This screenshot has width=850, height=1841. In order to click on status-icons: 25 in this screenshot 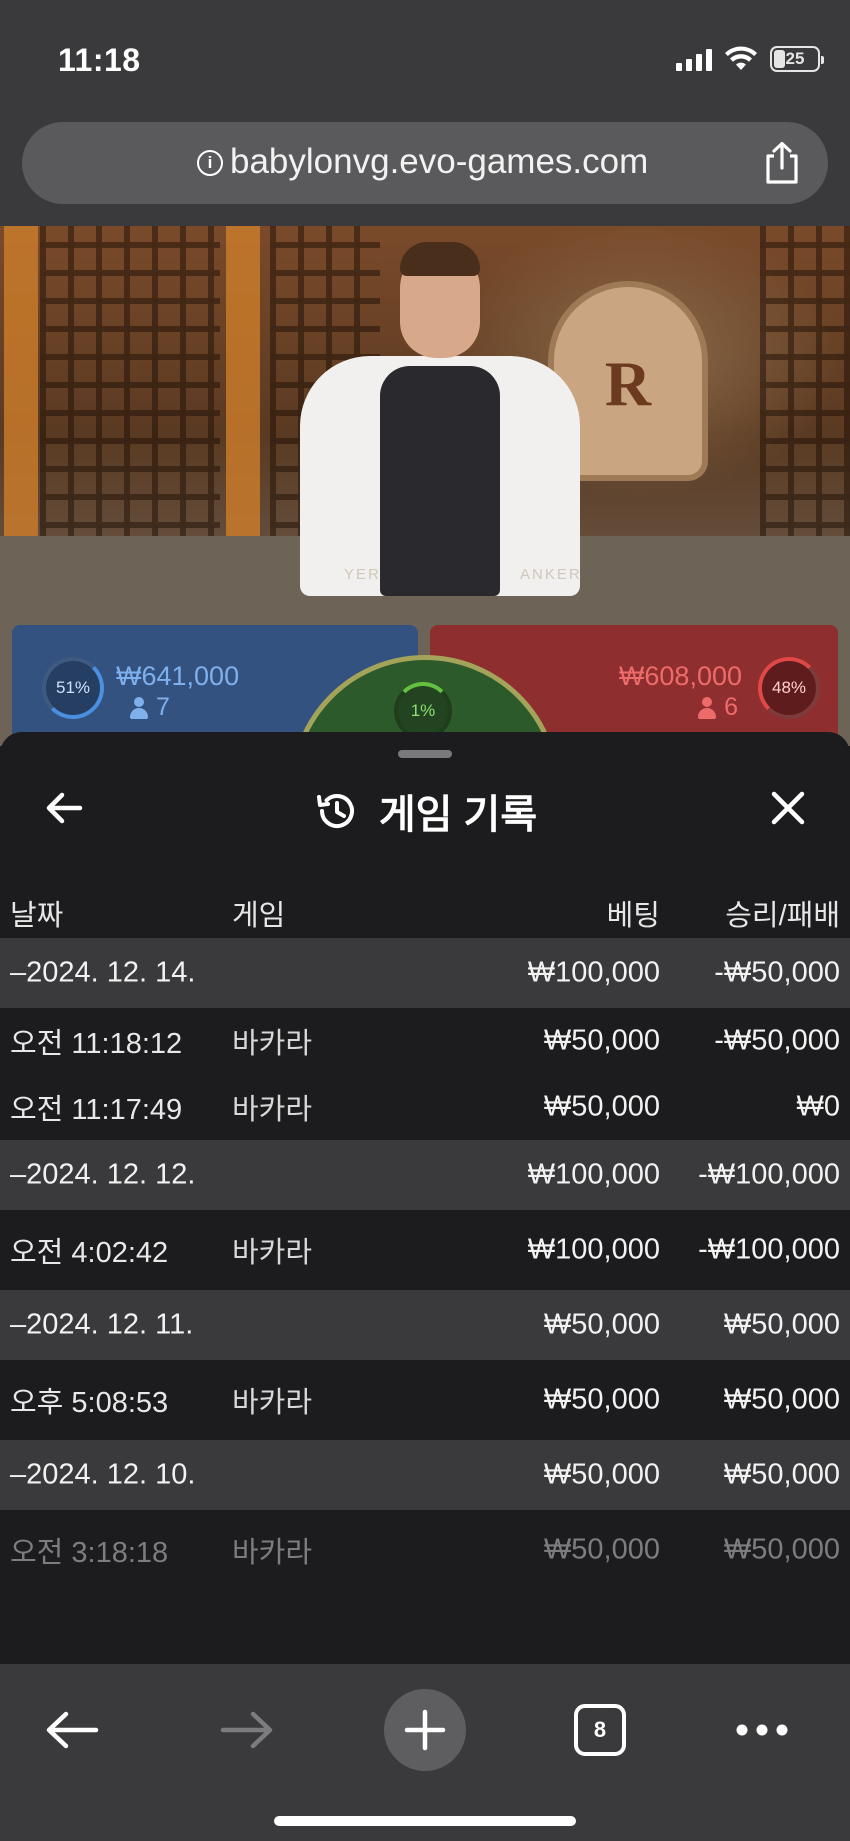, I will do `click(750, 59)`.